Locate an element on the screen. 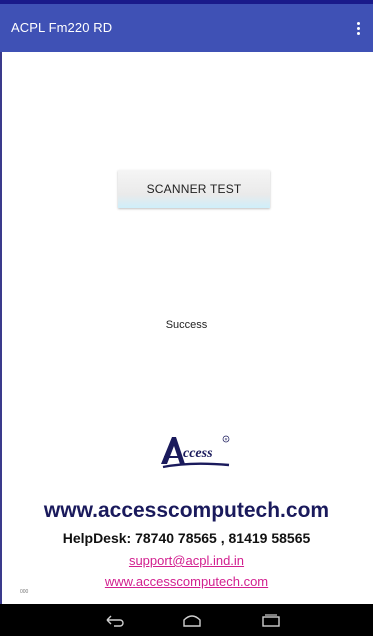 The height and width of the screenshot is (636, 373). website-link: www.accesscomputech.com is located at coordinates (186, 581).